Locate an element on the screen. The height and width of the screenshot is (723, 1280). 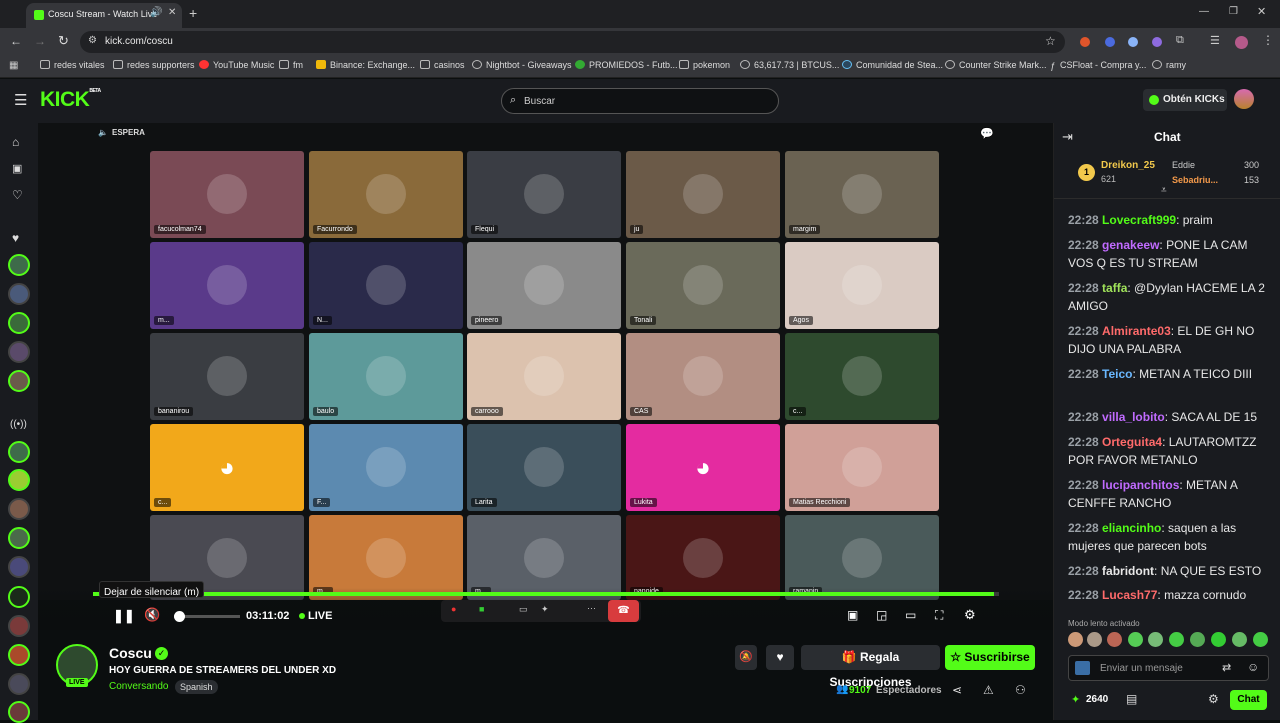
user-avatar is located at coordinates (1244, 99).